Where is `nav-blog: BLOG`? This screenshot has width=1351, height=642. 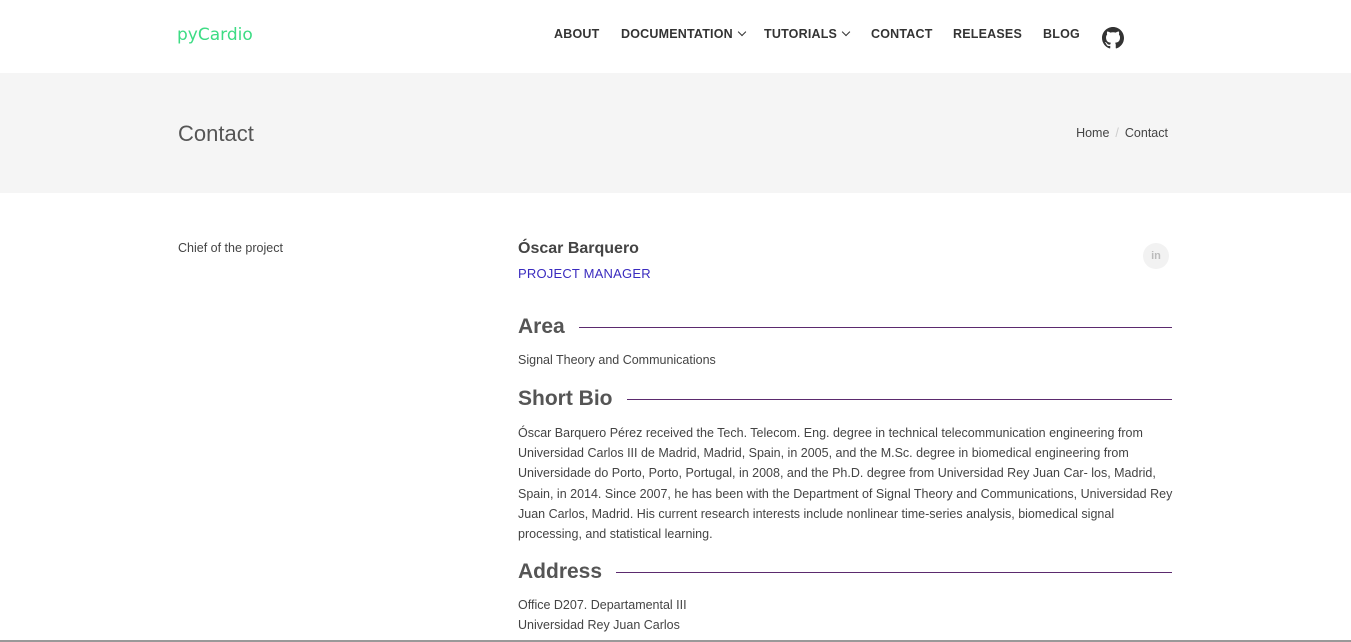 nav-blog: BLOG is located at coordinates (1061, 34).